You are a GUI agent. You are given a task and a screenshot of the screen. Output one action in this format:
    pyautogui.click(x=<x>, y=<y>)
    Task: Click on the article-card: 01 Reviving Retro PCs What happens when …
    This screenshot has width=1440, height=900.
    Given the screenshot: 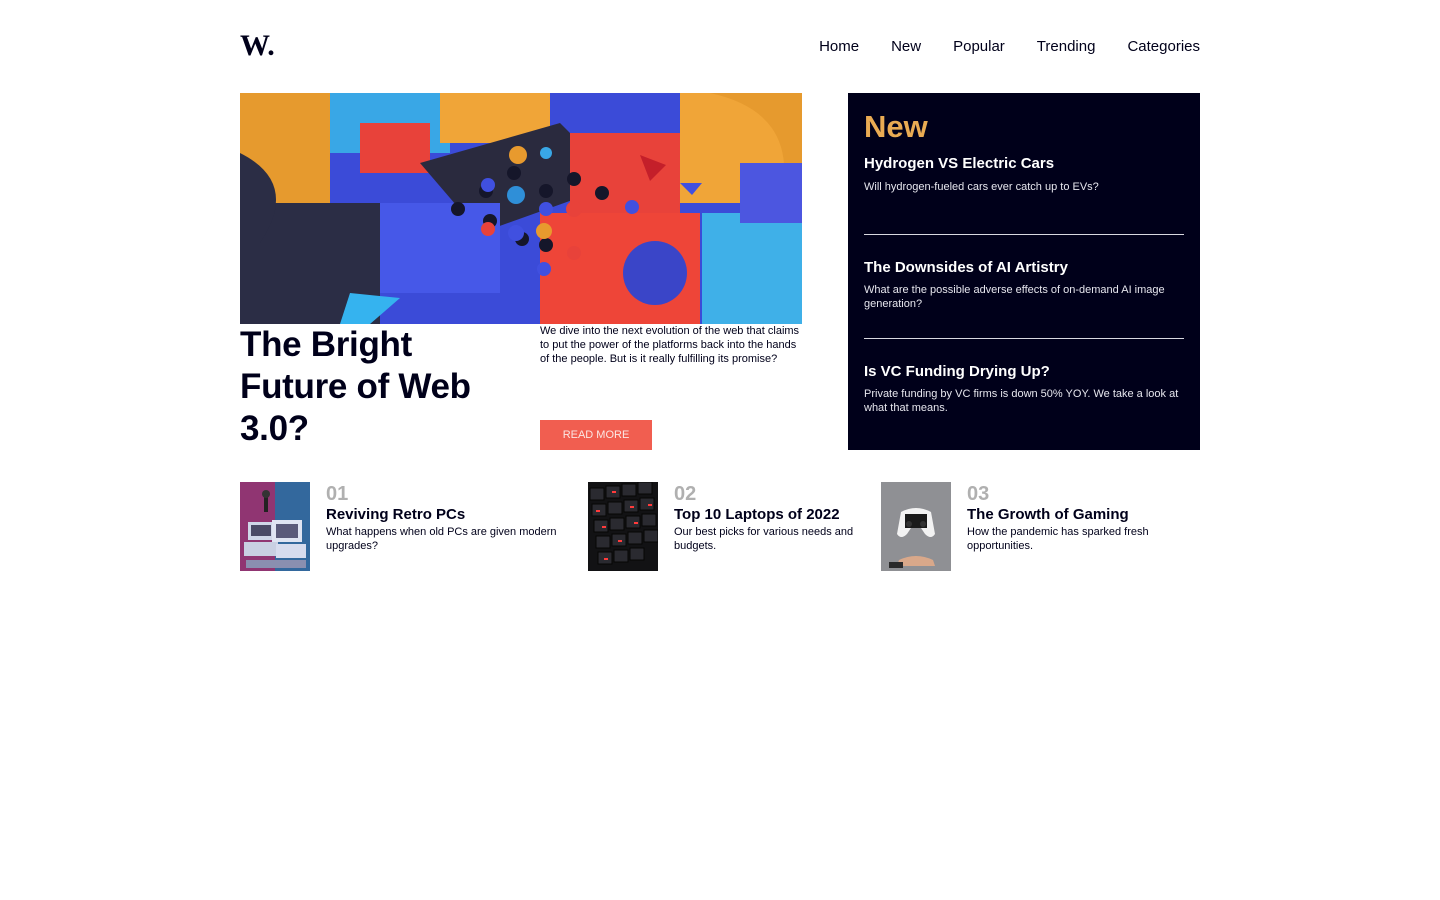 What is the action you would take?
    pyautogui.click(x=405, y=527)
    